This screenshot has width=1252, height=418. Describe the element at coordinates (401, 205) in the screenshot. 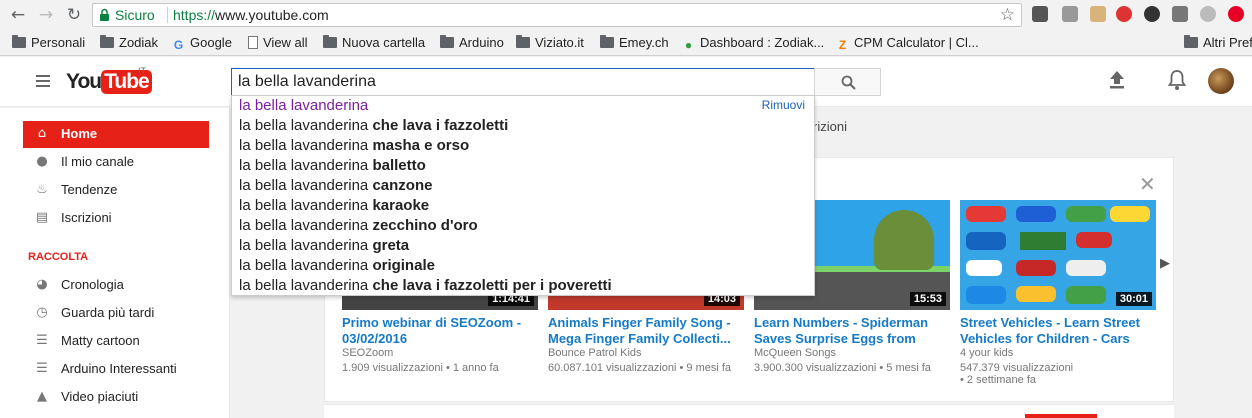

I see `suggestion-suffix: karaoke` at that location.